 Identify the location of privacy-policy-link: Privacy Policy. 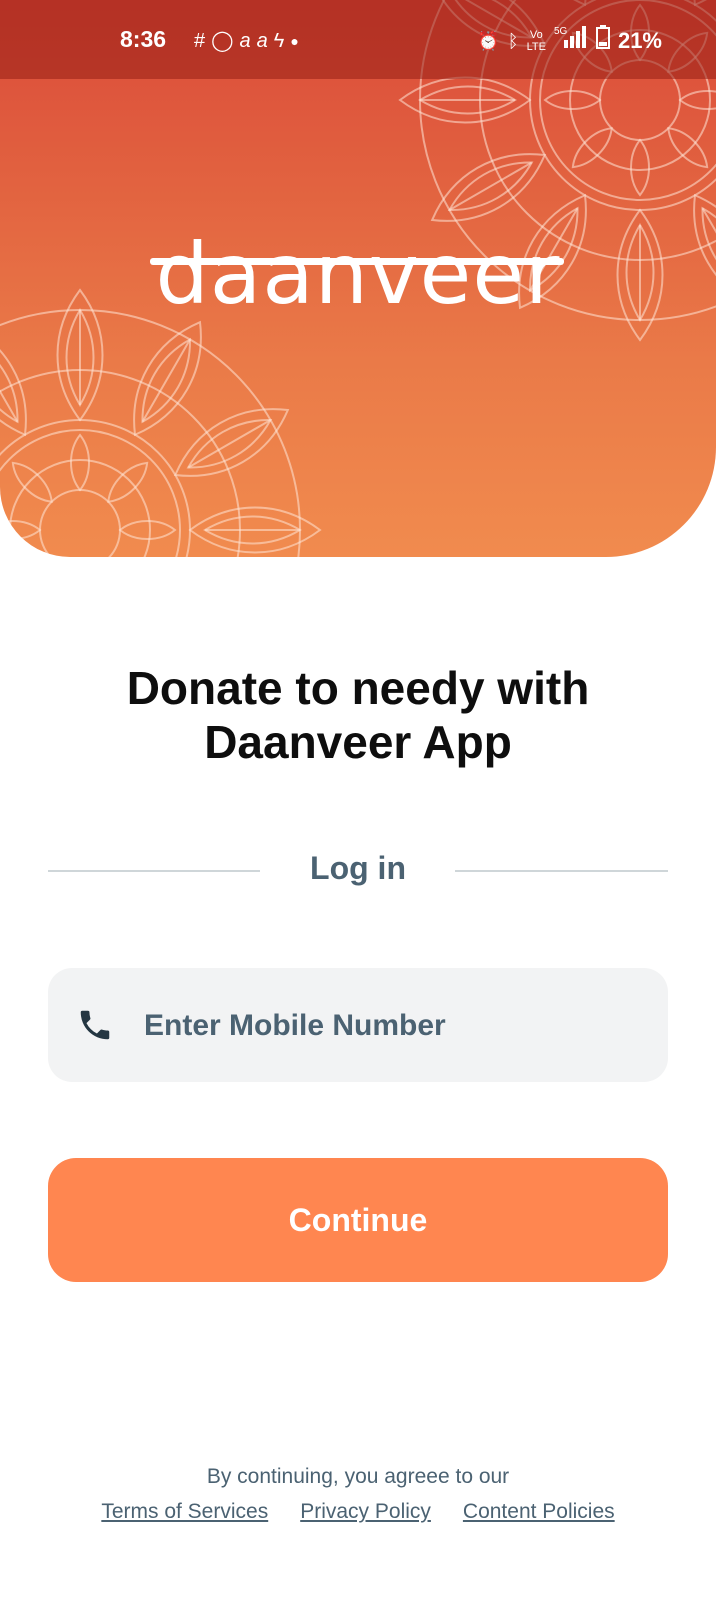
(365, 1512).